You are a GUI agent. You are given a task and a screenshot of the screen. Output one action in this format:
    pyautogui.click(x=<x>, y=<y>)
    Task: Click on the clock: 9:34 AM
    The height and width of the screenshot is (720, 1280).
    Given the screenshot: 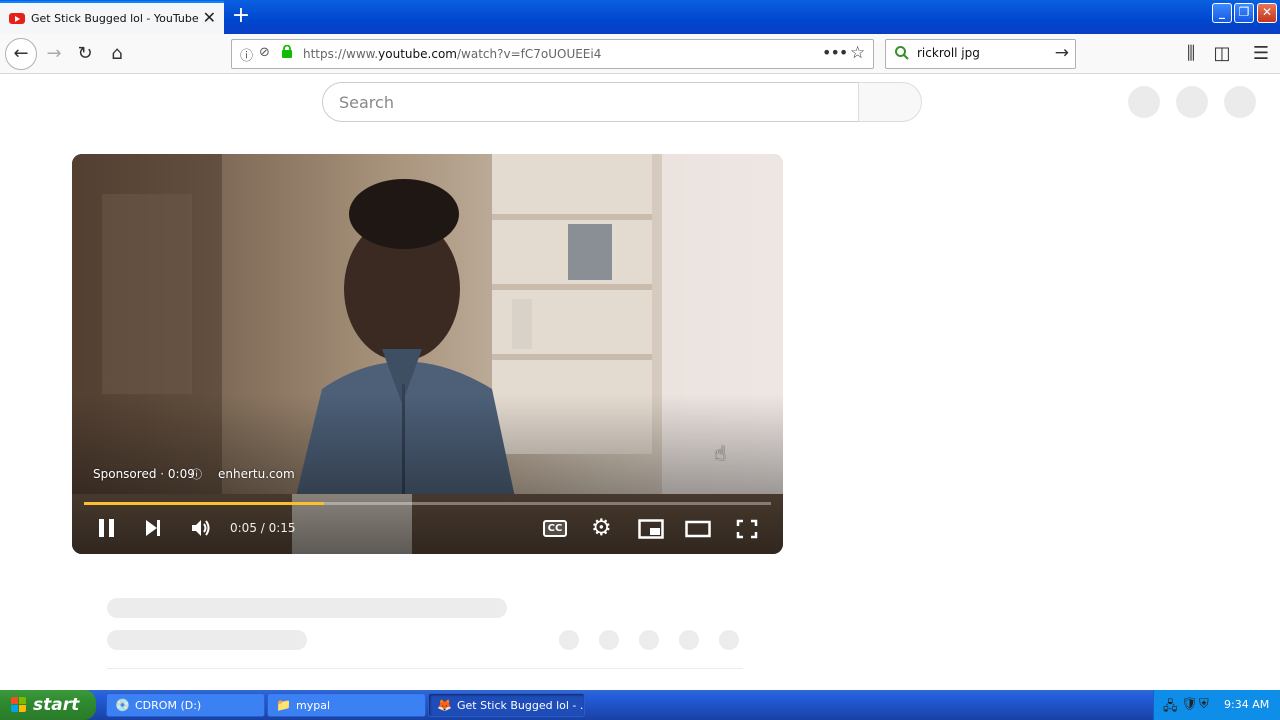 What is the action you would take?
    pyautogui.click(x=1247, y=704)
    